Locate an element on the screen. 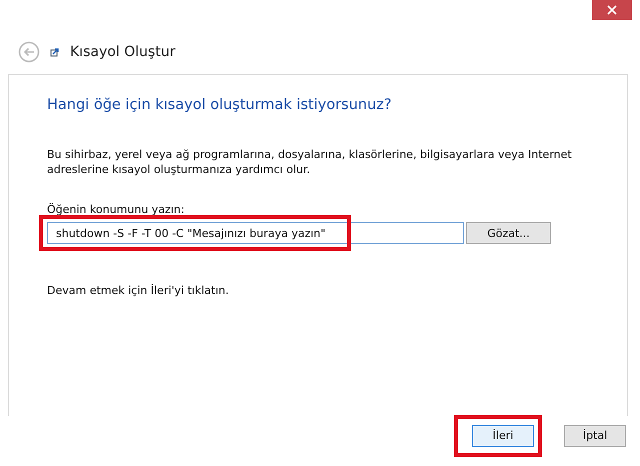 Image resolution: width=640 pixels, height=466 pixels. close-button is located at coordinates (612, 10).